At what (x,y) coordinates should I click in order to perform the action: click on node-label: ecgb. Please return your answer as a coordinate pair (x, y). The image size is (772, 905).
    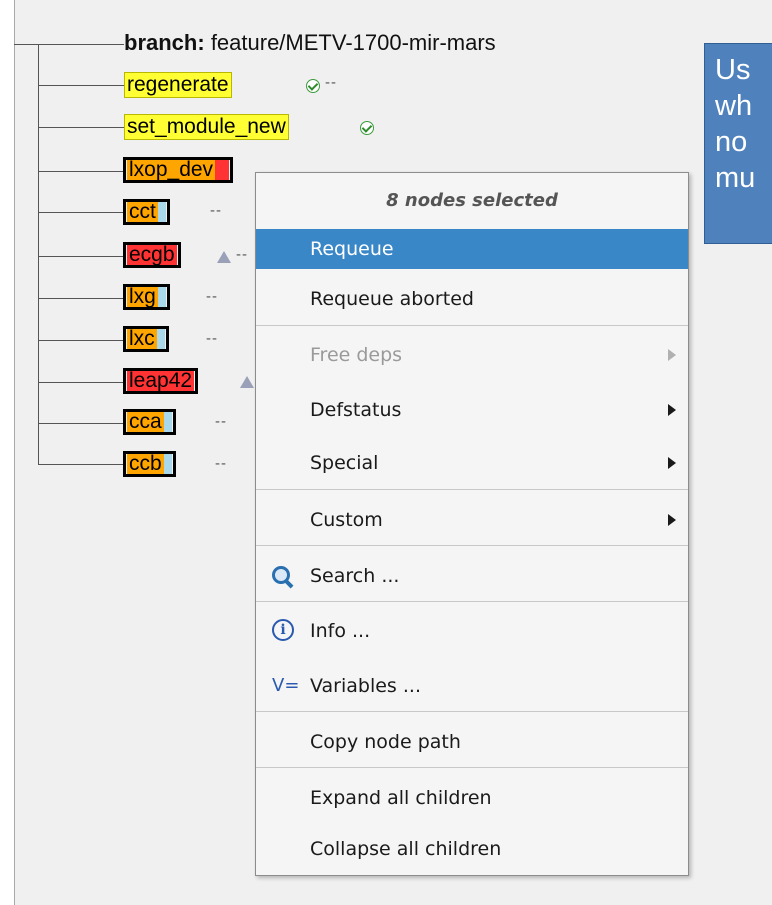
    Looking at the image, I should click on (152, 254).